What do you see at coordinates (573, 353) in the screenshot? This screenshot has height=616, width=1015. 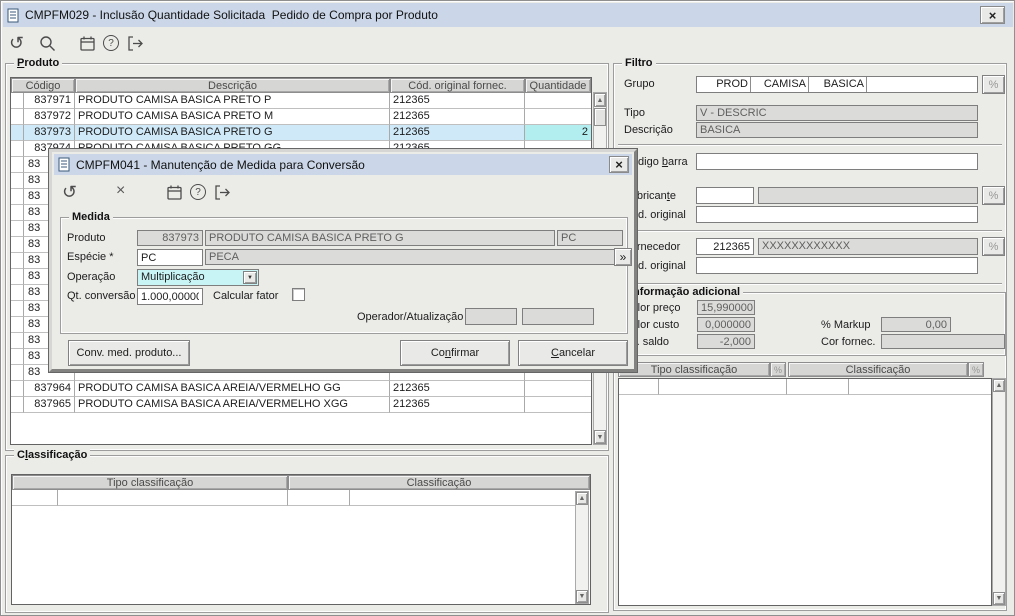 I see `cancelar-button: Cancelar` at bounding box center [573, 353].